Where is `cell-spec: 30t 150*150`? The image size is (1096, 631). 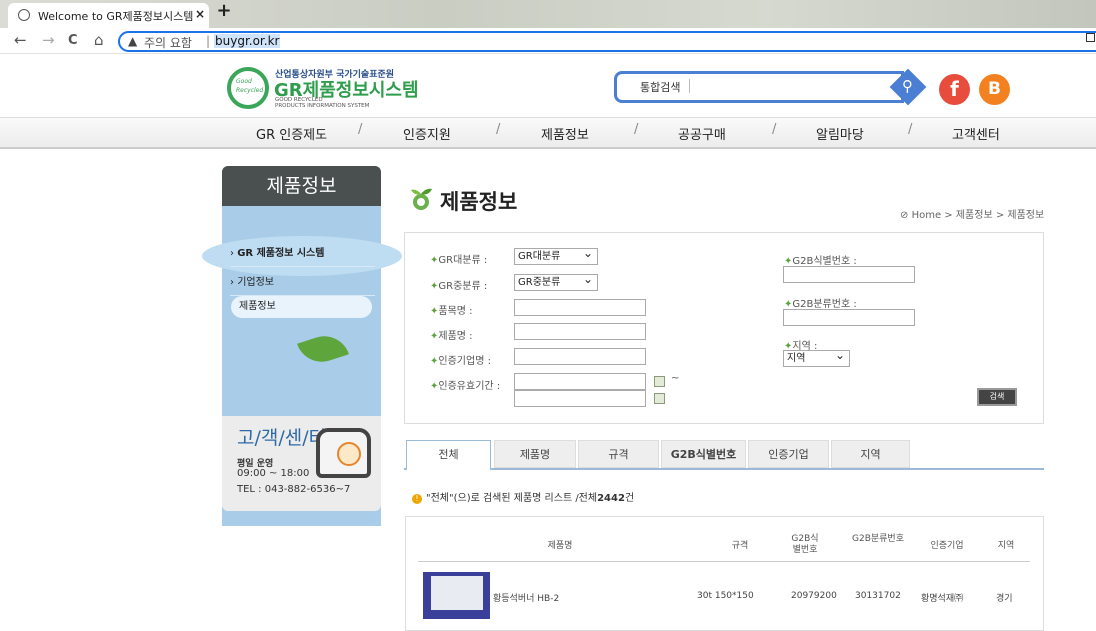
cell-spec: 30t 150*150 is located at coordinates (725, 596).